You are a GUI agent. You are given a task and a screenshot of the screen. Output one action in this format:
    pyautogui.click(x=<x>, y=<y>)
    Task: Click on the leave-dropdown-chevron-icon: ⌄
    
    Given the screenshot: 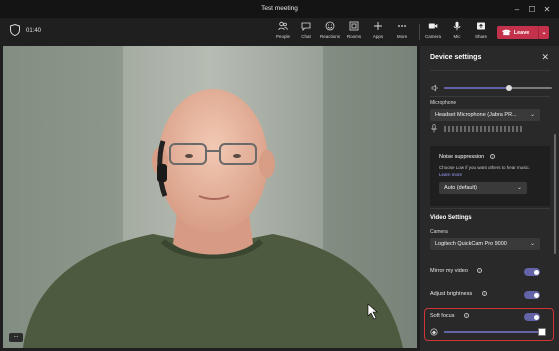 What is the action you would take?
    pyautogui.click(x=543, y=32)
    